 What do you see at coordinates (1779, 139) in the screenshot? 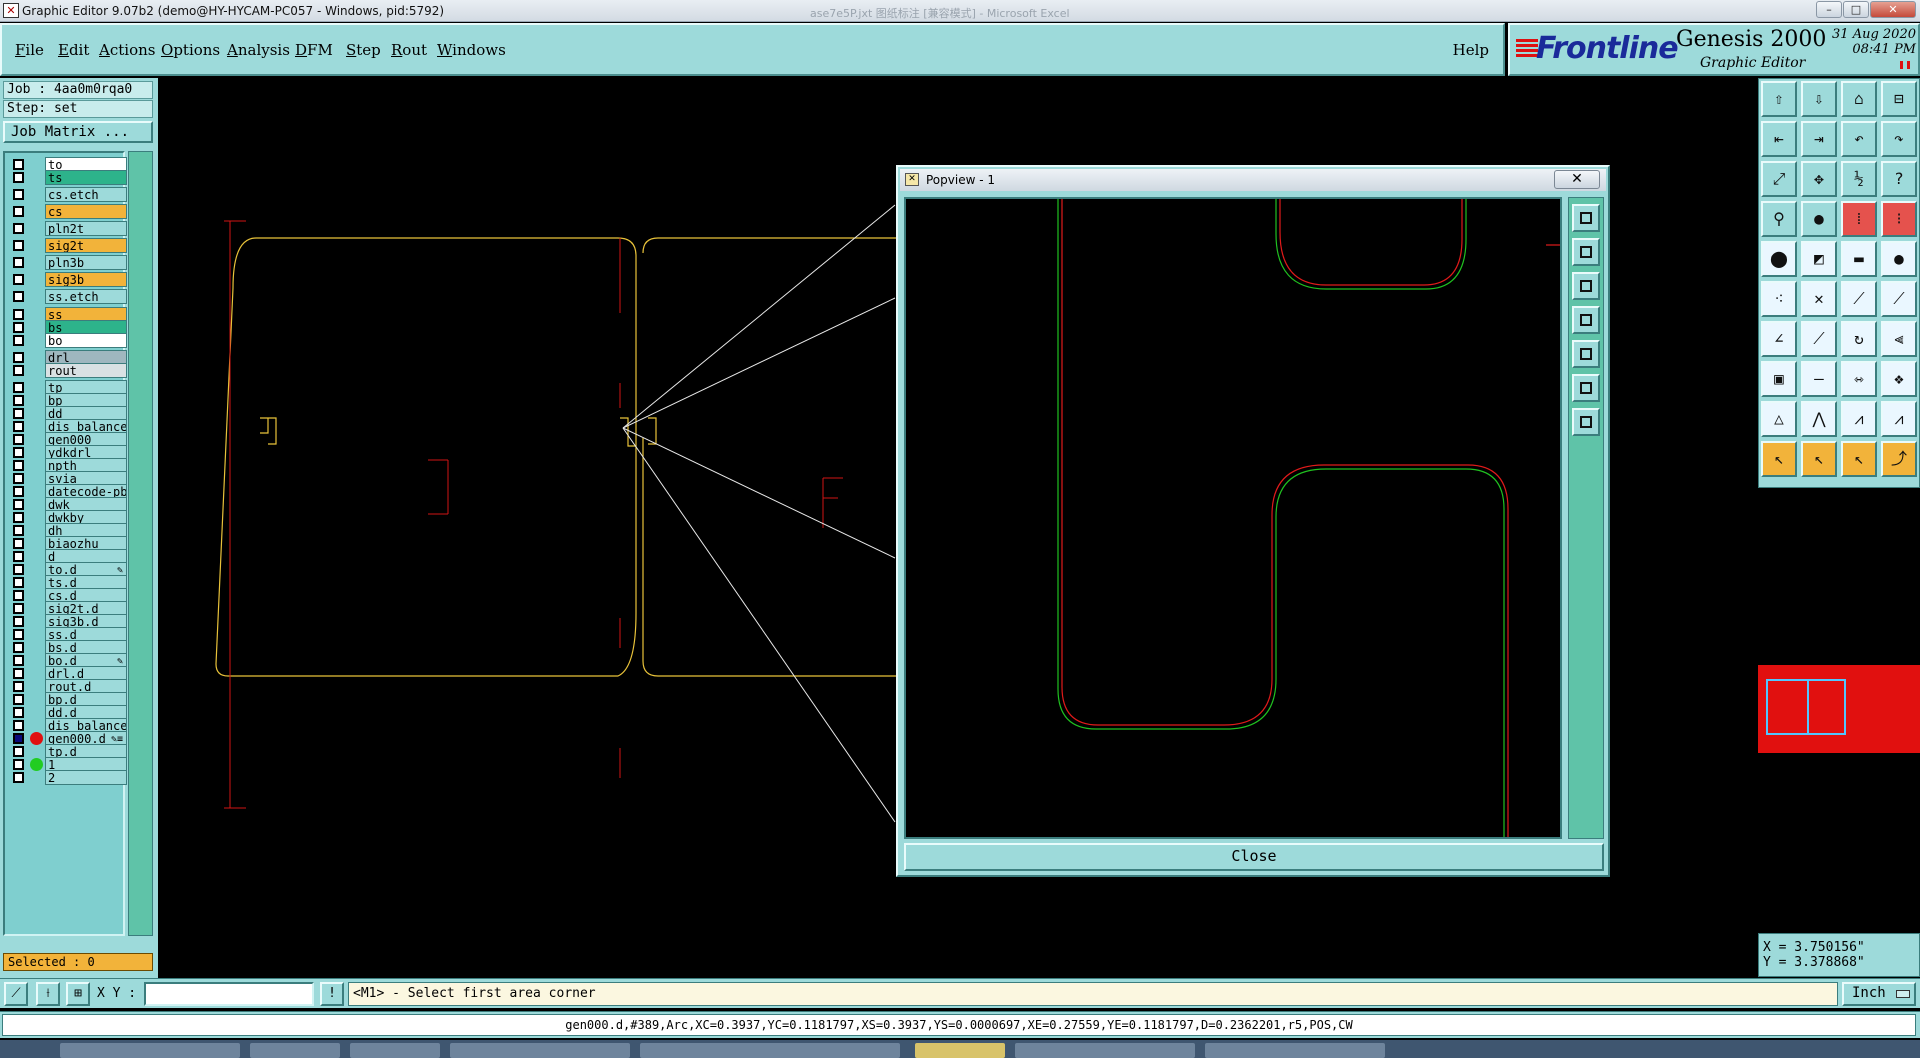
I see `pan-left-button: ⇤` at bounding box center [1779, 139].